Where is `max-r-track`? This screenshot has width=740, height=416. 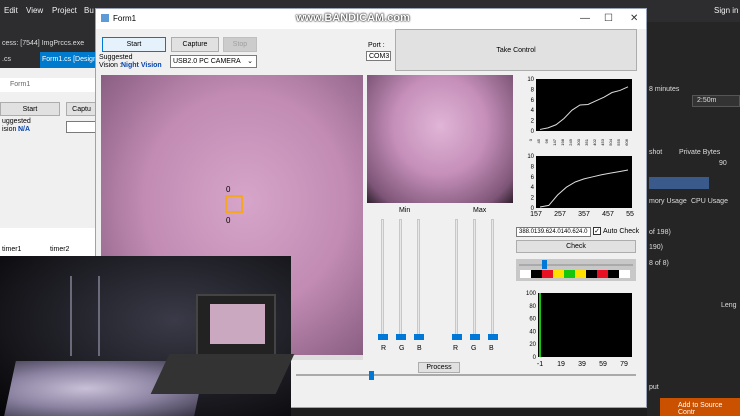 max-r-track is located at coordinates (456, 279).